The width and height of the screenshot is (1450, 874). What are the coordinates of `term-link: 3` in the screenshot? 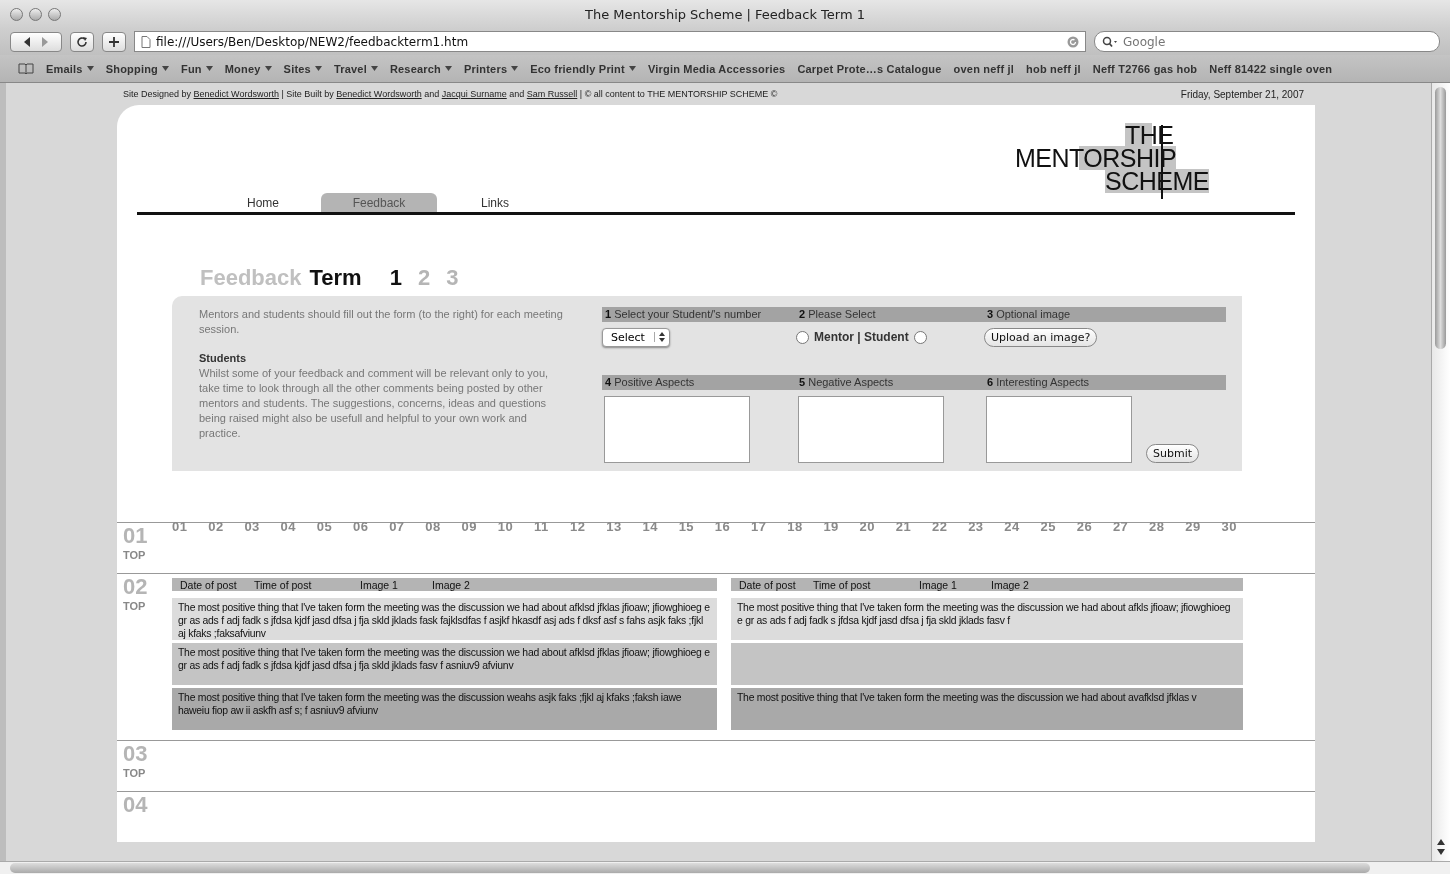 It's located at (452, 278).